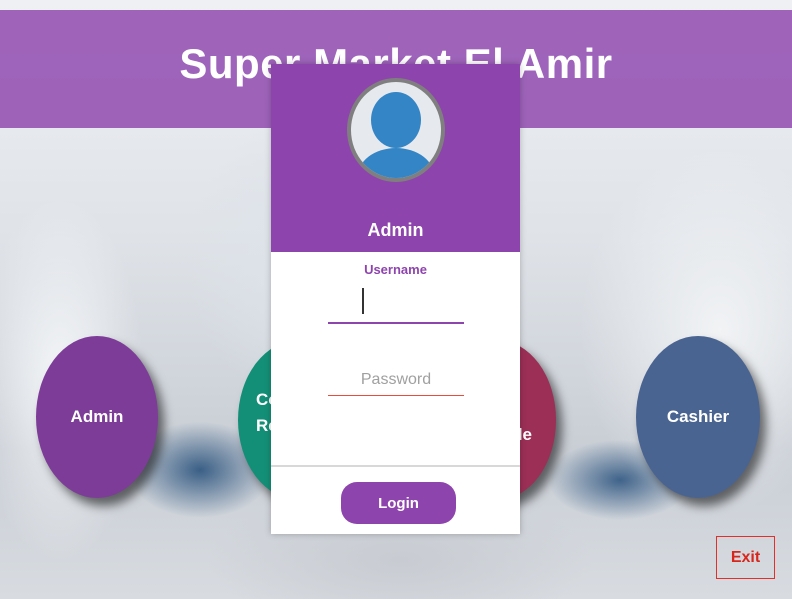  I want to click on role-cashier-button: Cashier, so click(698, 417).